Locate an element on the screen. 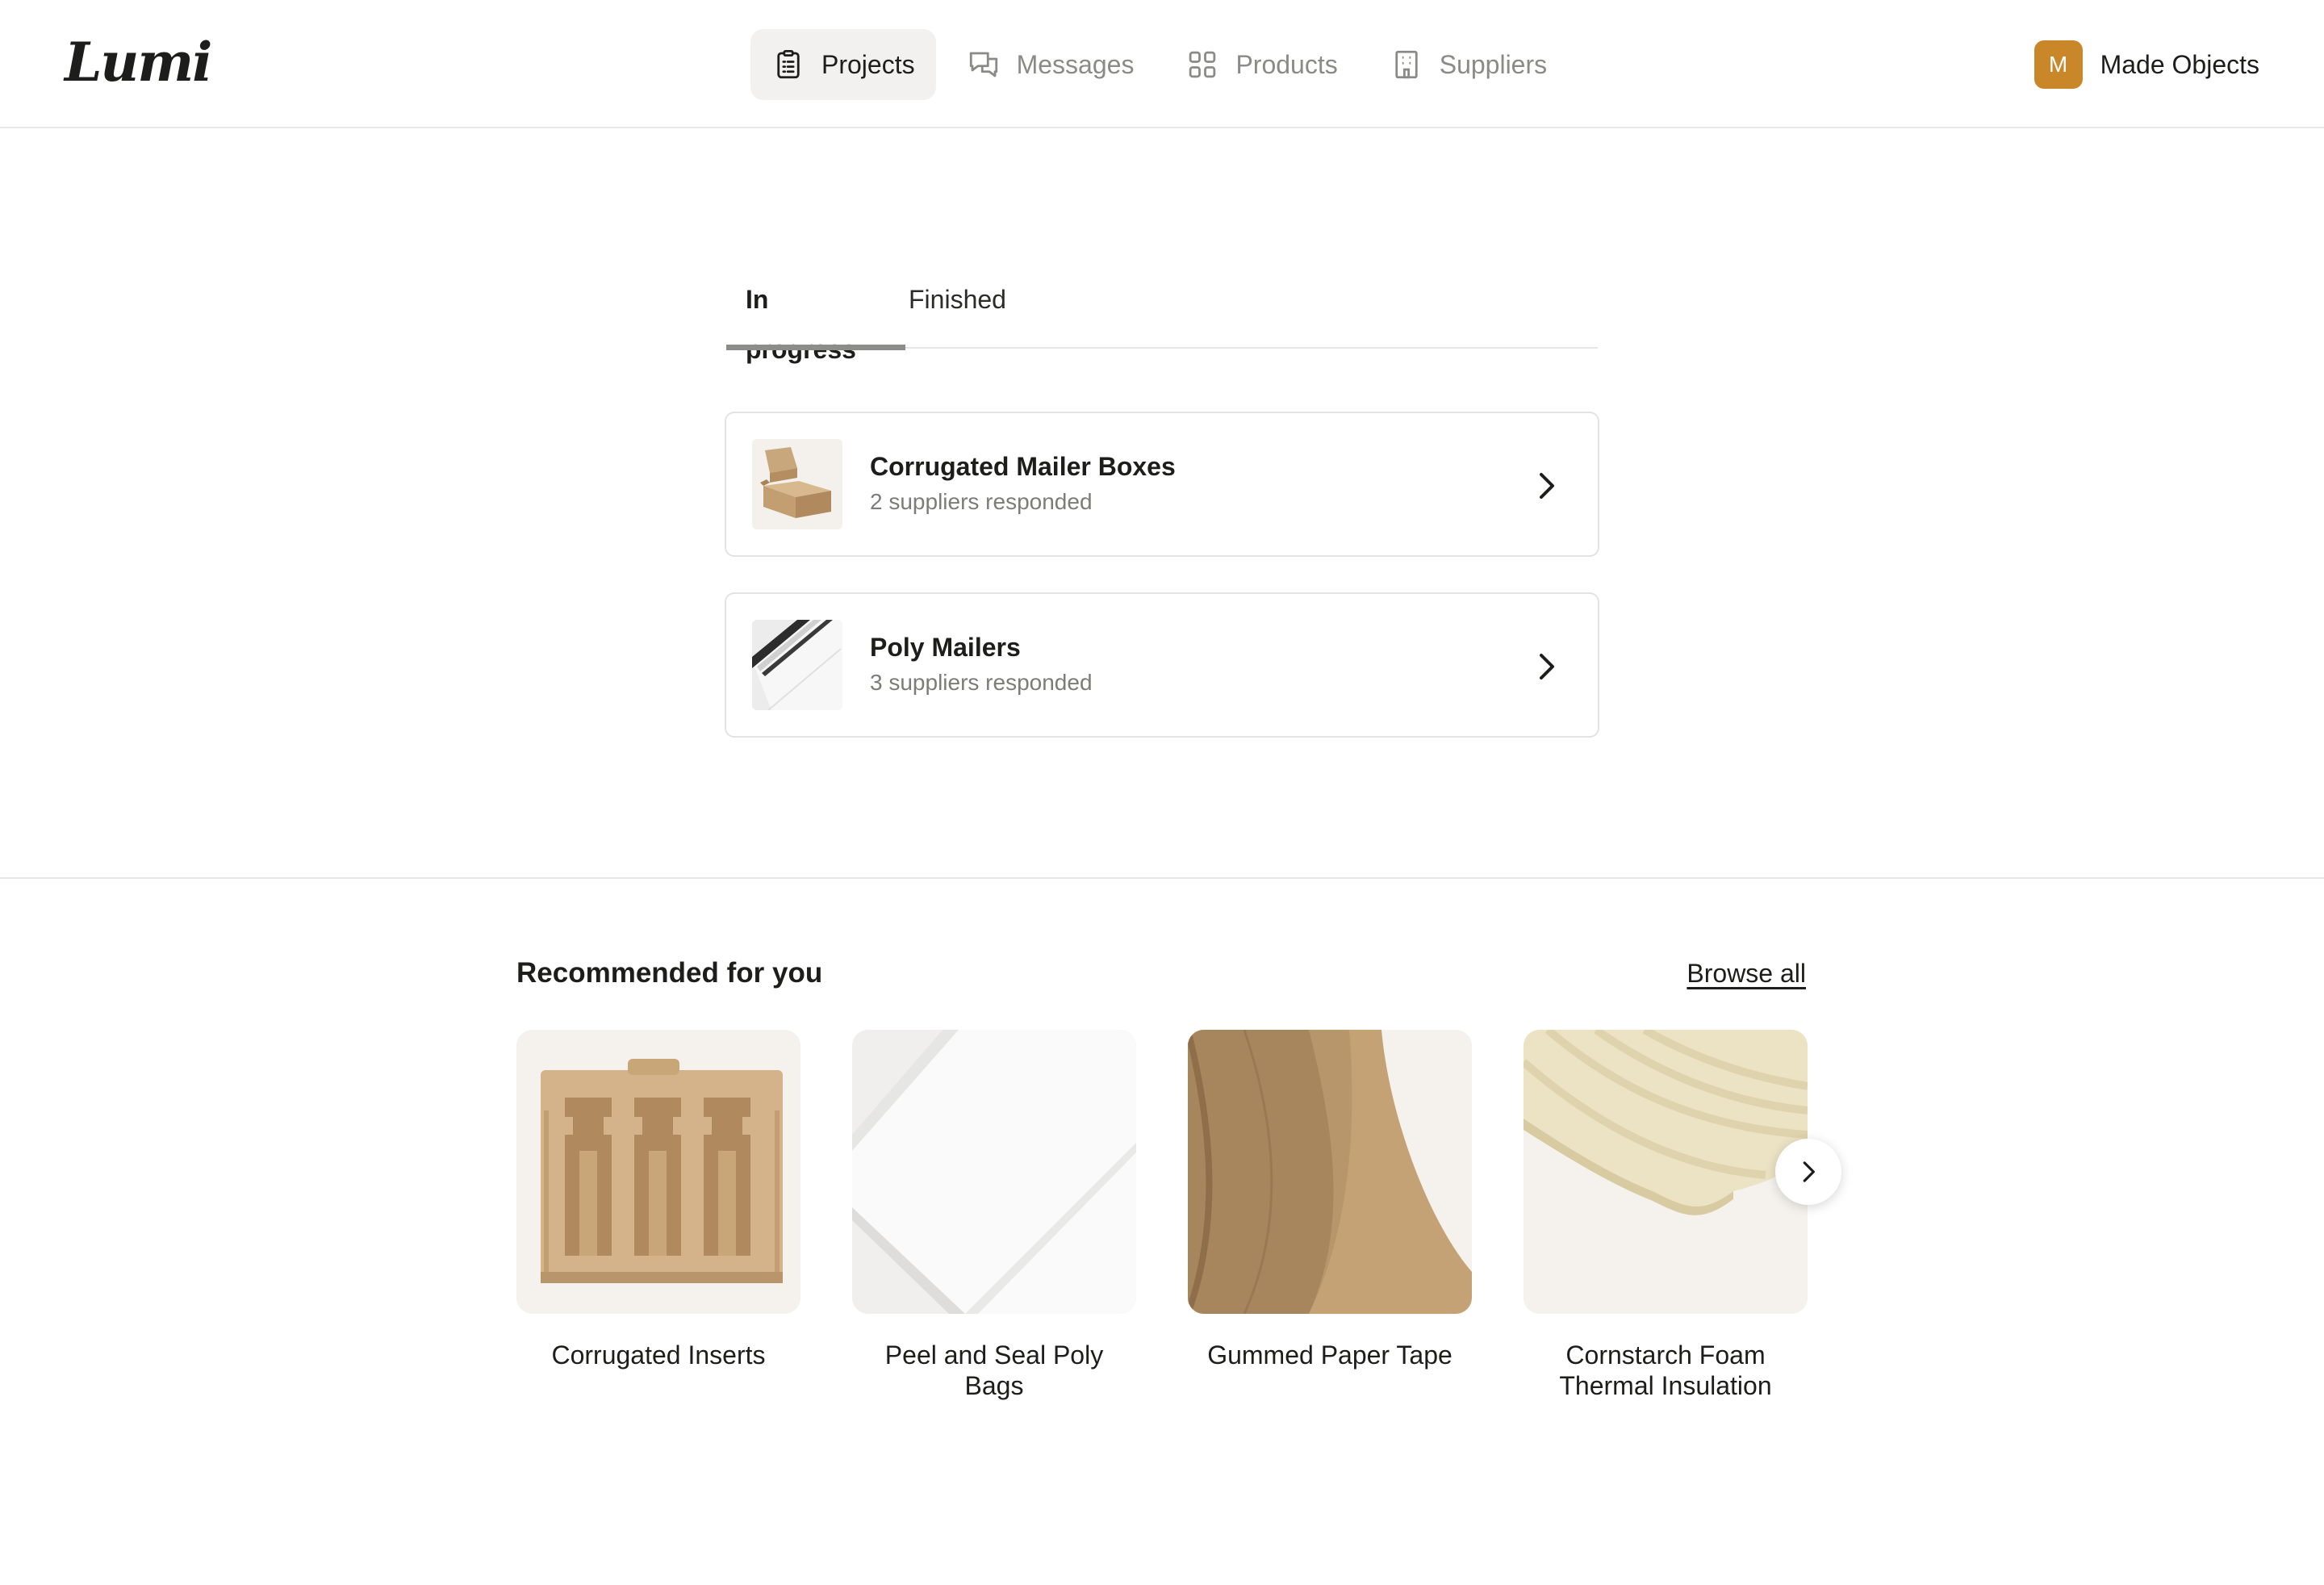 The image size is (2324, 1585). recommended-heading: Recommended for you is located at coordinates (669, 973).